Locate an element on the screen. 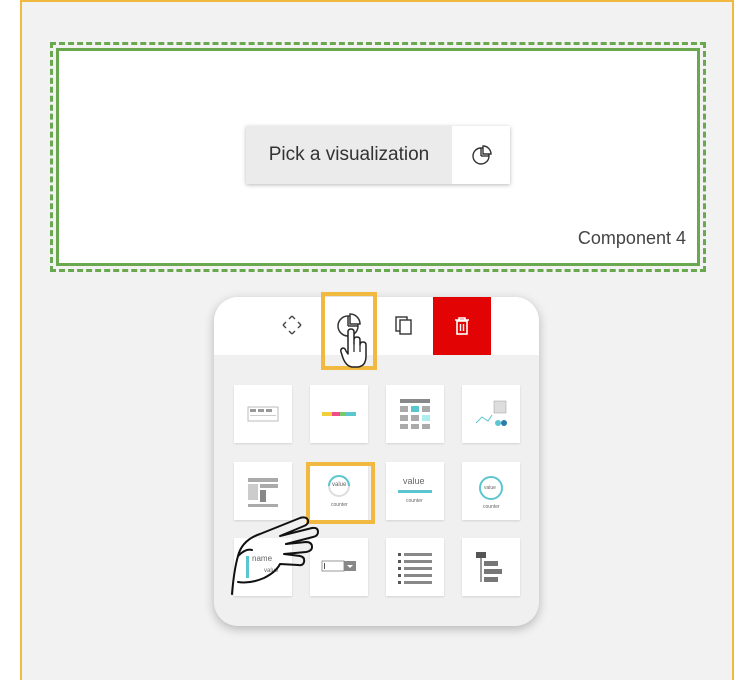 This screenshot has height=680, width=746. copy-icon is located at coordinates (403, 325).